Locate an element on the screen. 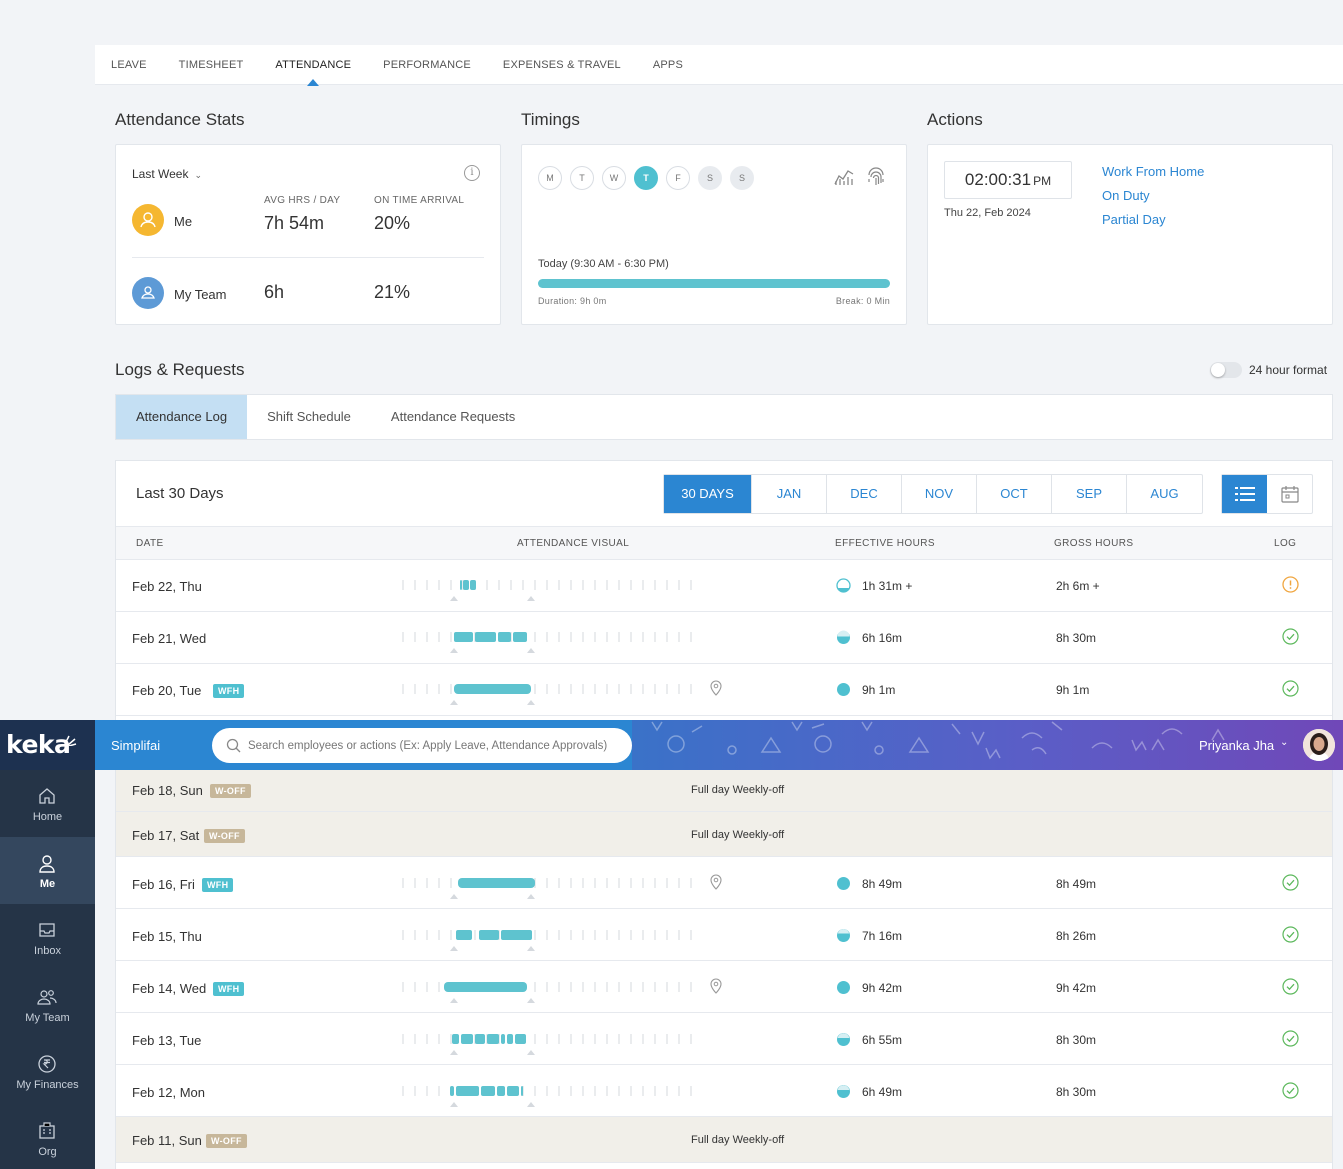 This screenshot has width=1343, height=1169. fingerprint-icon is located at coordinates (876, 176).